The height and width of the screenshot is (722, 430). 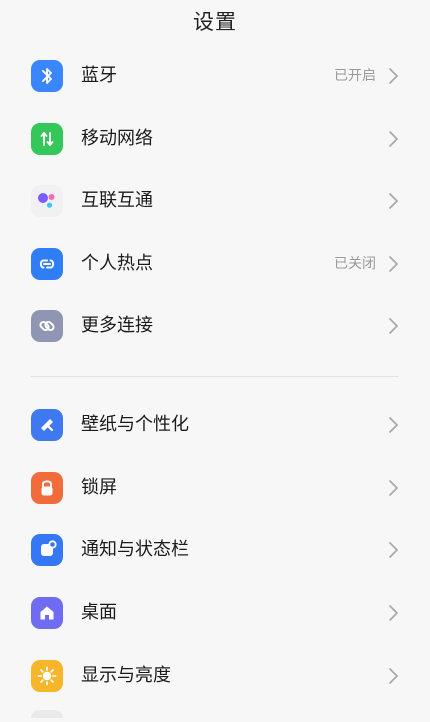 What do you see at coordinates (215, 565) in the screenshot?
I see `settings-item-notification: 通知与状态栏` at bounding box center [215, 565].